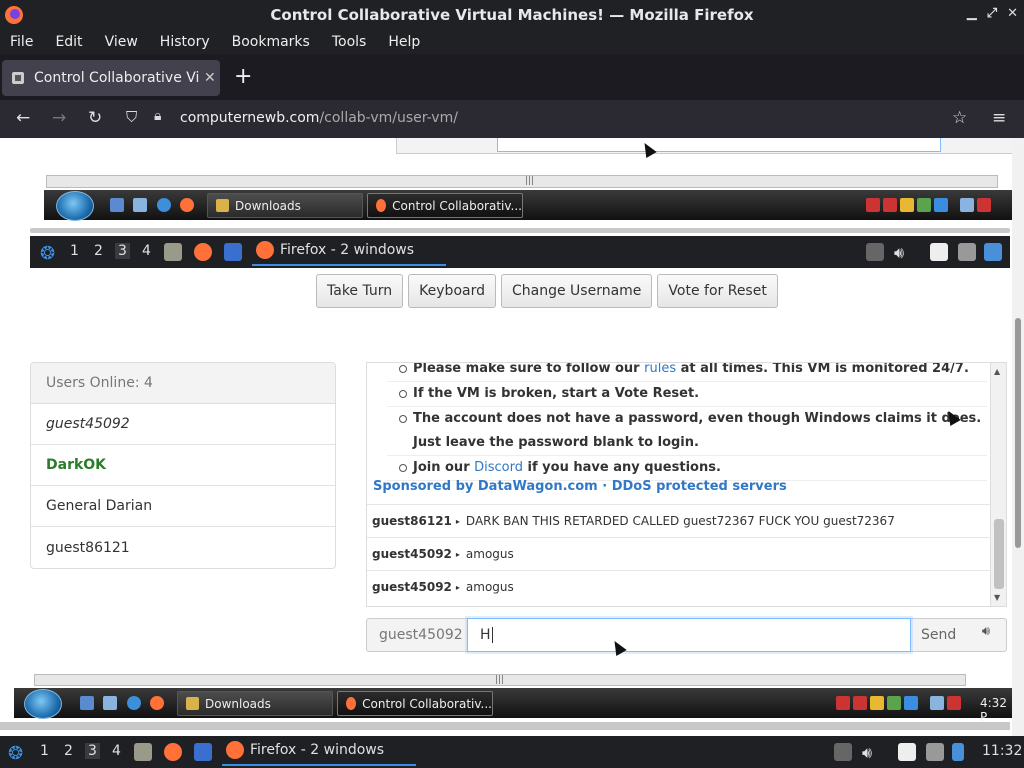 The image size is (1024, 768). What do you see at coordinates (972, 13) in the screenshot?
I see `minimize-icon: ▁` at bounding box center [972, 13].